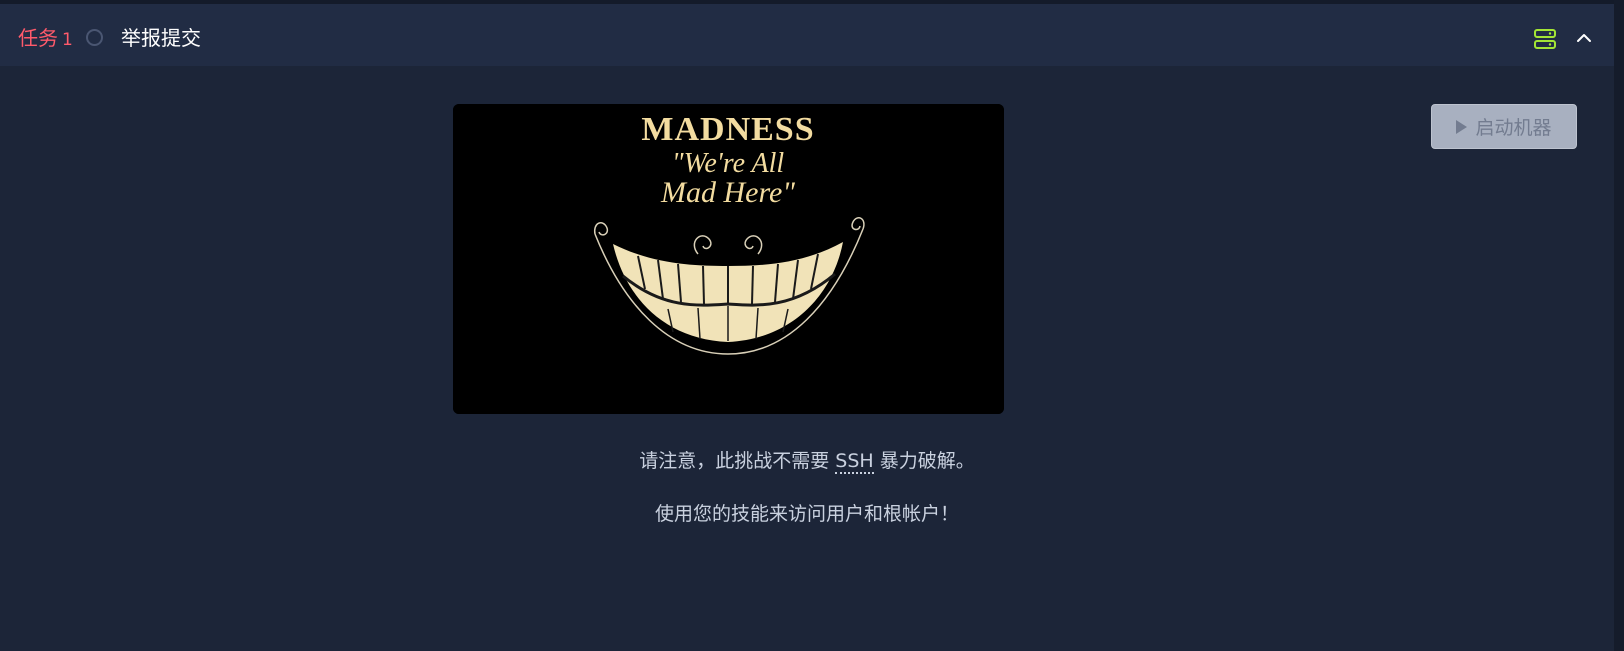  Describe the element at coordinates (927, 461) in the screenshot. I see `challenge-note-after: 暴力破解。` at that location.